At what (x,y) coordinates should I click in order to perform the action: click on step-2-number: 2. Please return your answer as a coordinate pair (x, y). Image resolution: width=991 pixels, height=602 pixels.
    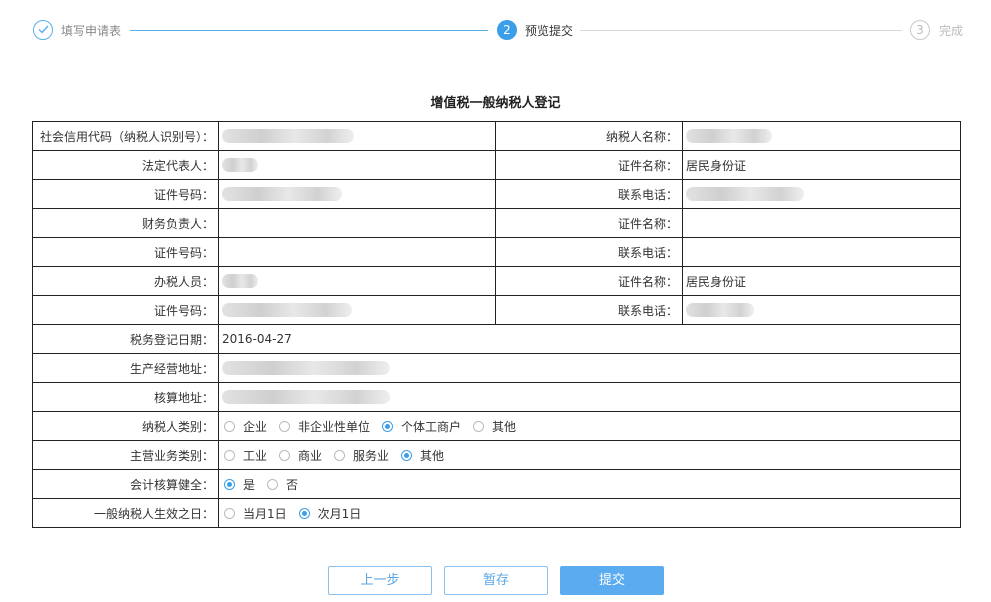
    Looking at the image, I should click on (507, 30).